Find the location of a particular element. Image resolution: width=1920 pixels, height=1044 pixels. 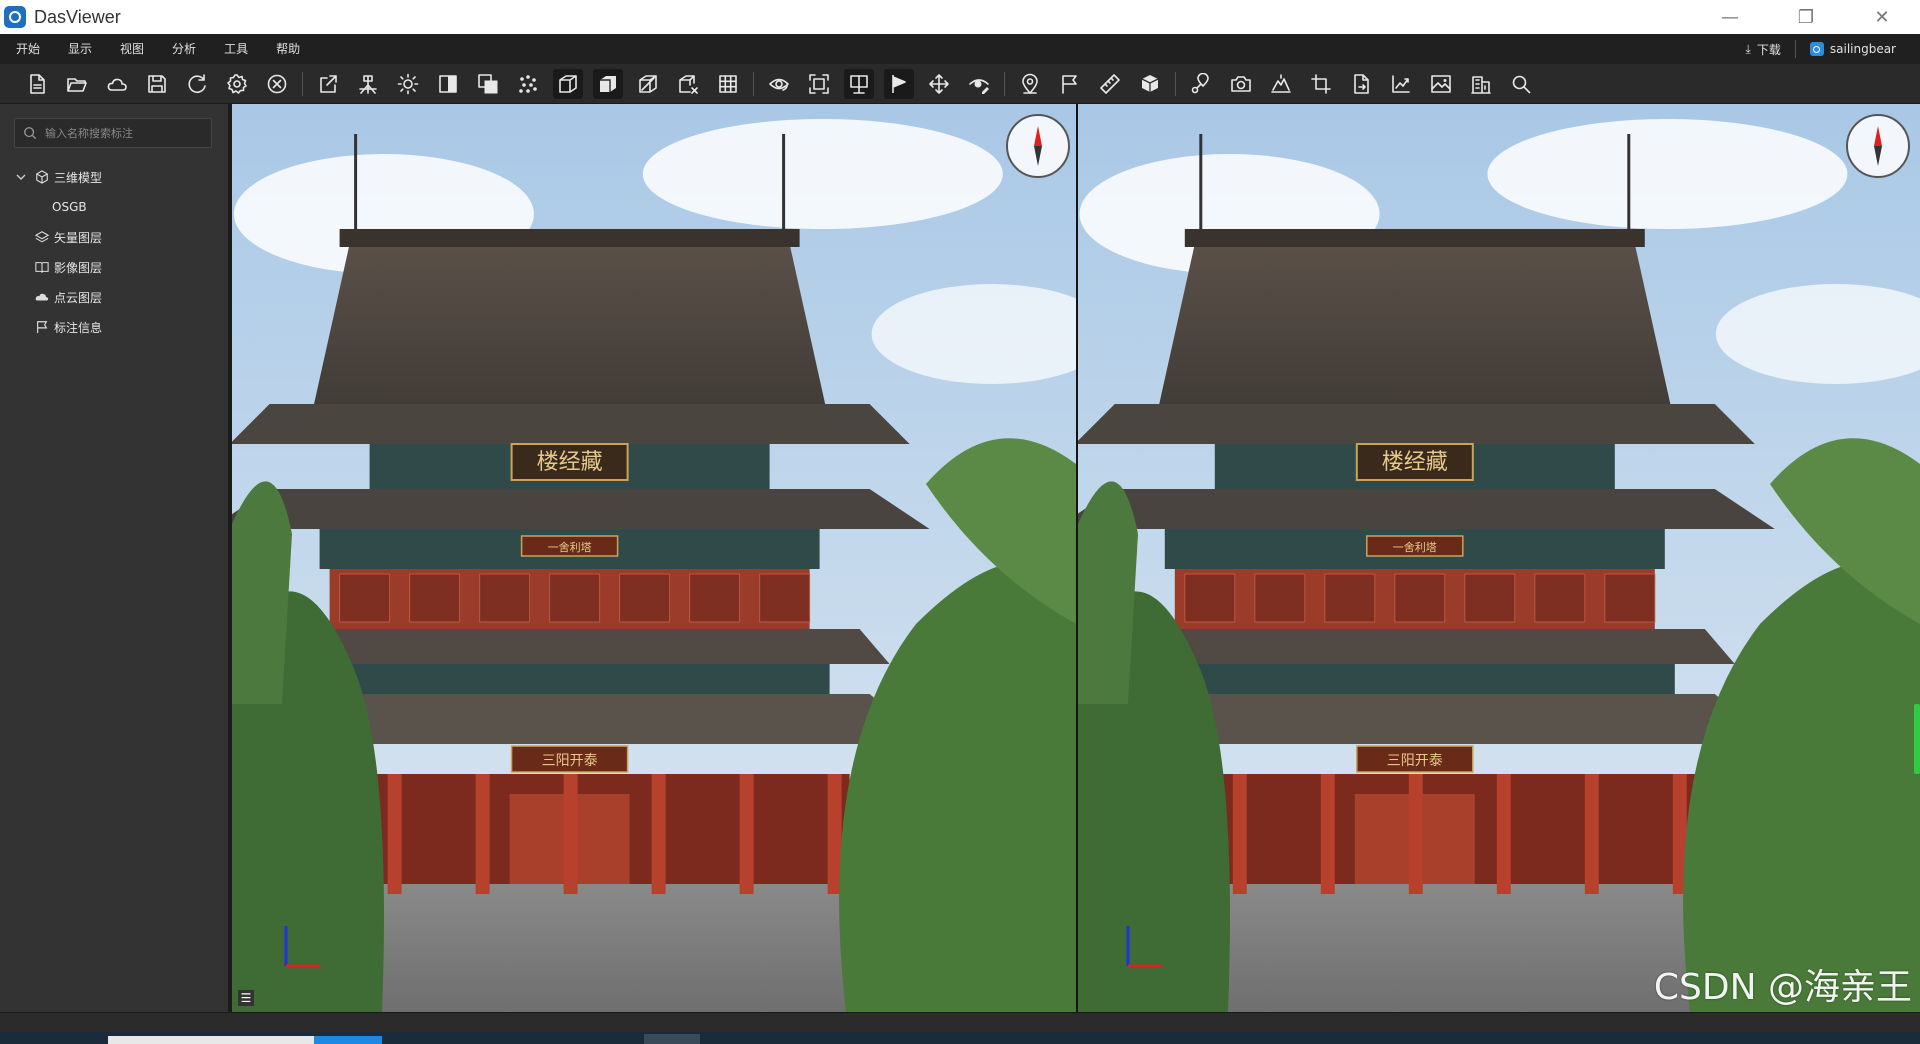

tree-item-3d-model: 三维模型 is located at coordinates (114, 177).